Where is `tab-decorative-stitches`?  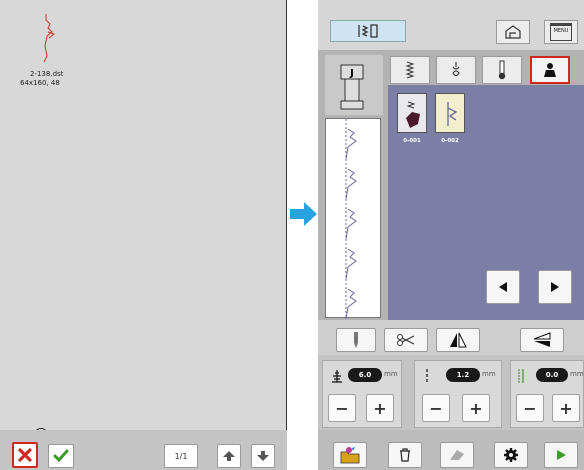
tab-decorative-stitches is located at coordinates (456, 70).